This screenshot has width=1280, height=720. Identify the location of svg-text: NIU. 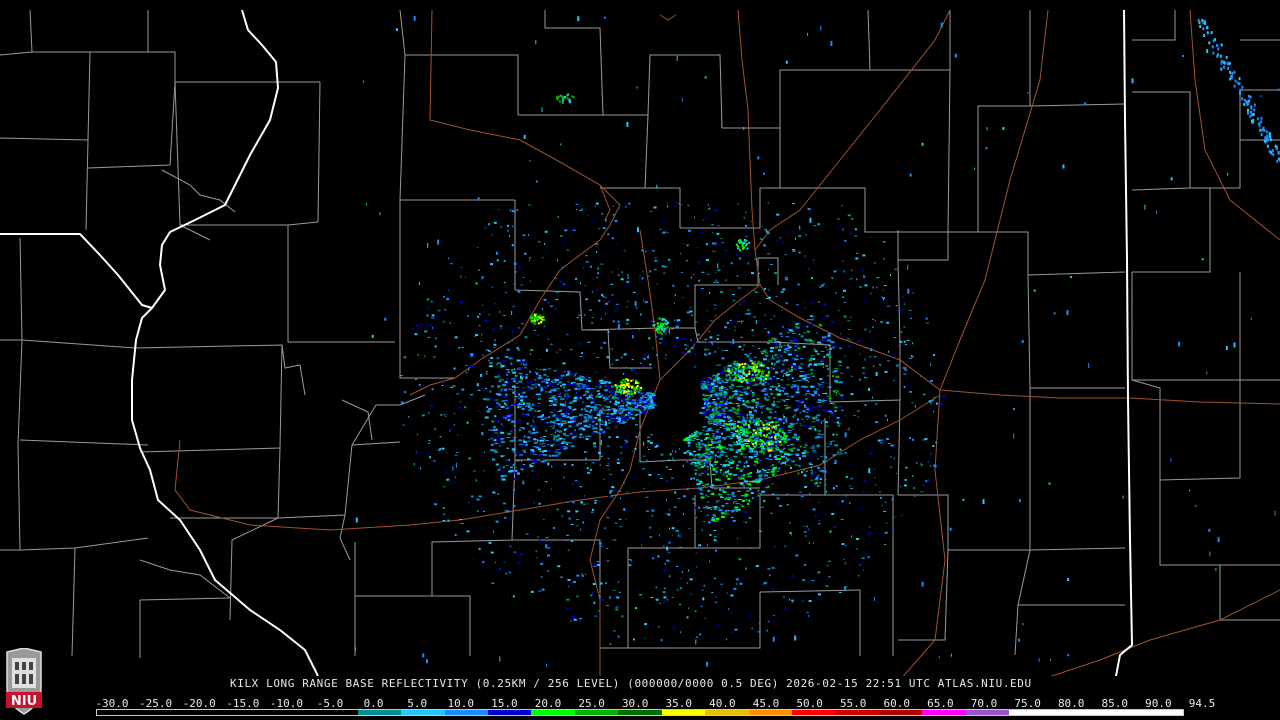
(24, 701).